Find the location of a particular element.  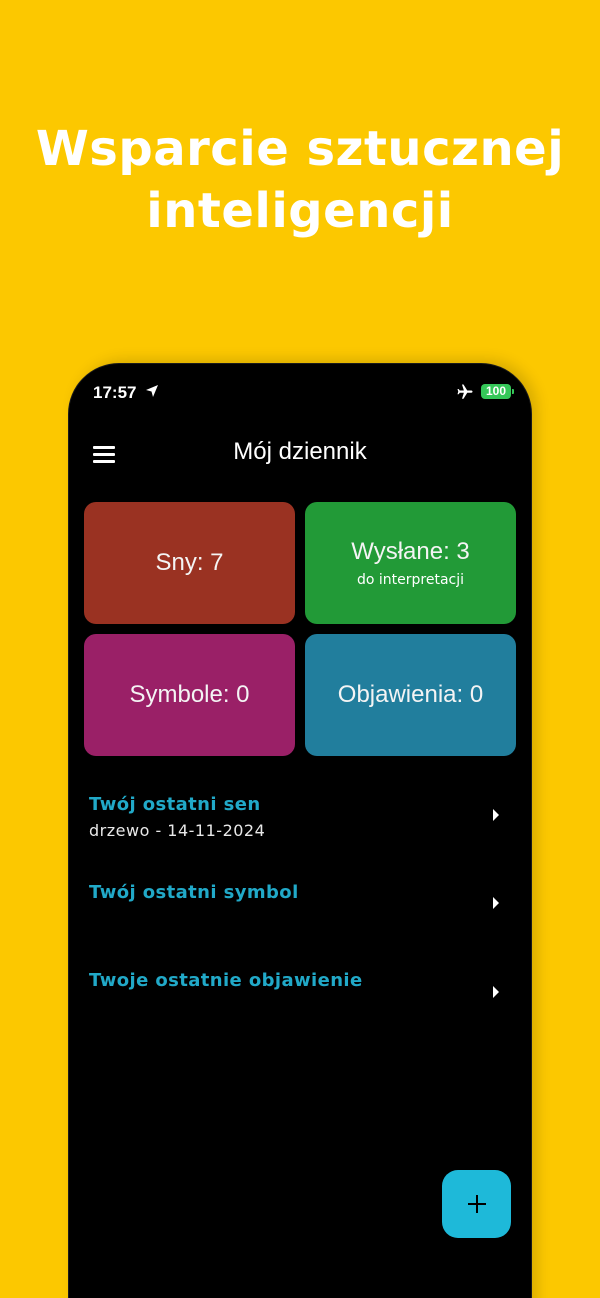

last-dream-detail: drzewo - 14-11-2024 is located at coordinates (177, 830).